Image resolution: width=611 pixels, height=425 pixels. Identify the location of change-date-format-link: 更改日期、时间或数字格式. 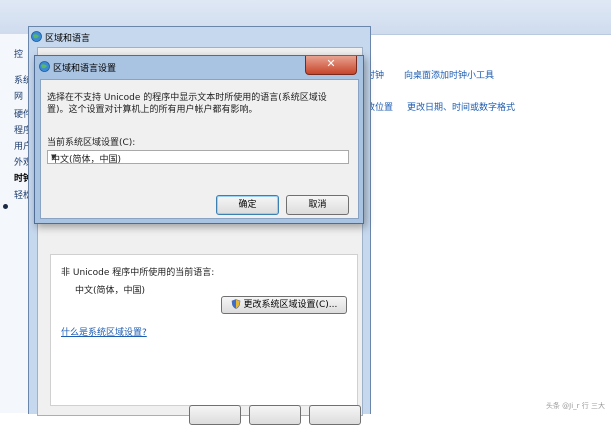
(461, 106).